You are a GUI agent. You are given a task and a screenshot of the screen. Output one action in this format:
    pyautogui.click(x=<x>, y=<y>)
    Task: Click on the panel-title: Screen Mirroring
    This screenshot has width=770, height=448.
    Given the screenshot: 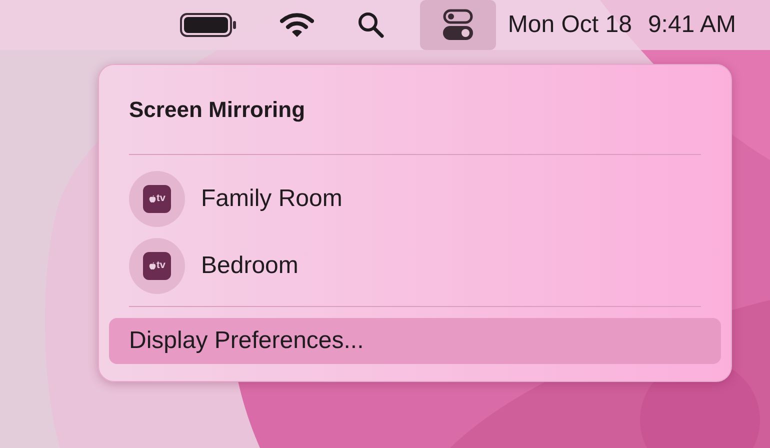 What is the action you would take?
    pyautogui.click(x=217, y=109)
    